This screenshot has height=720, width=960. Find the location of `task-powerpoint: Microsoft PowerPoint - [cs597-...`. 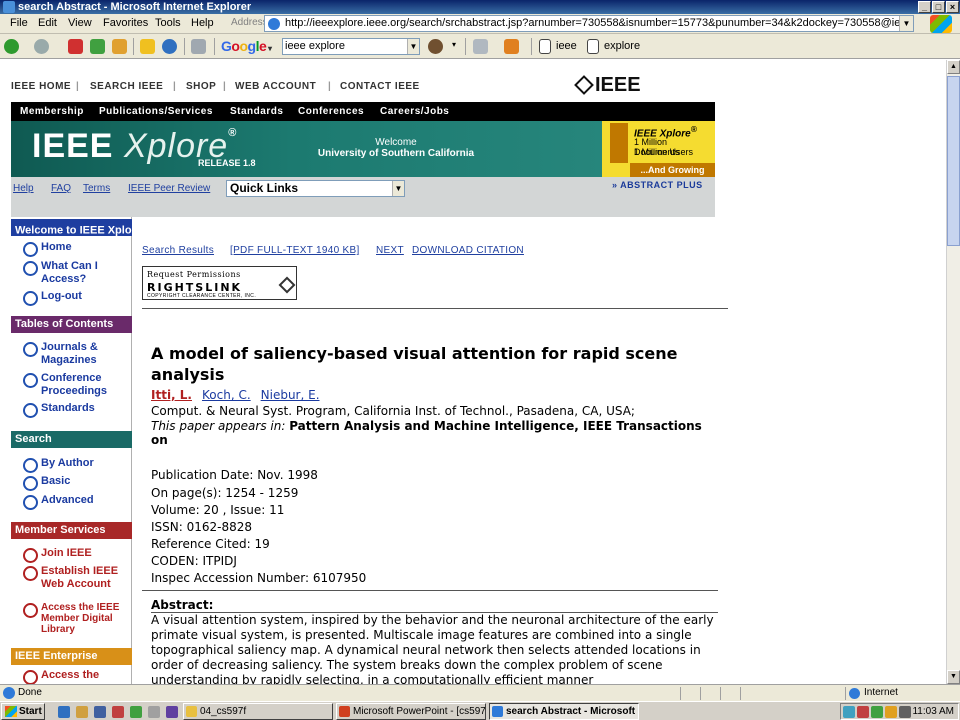

task-powerpoint: Microsoft PowerPoint - [cs597-... is located at coordinates (411, 711).